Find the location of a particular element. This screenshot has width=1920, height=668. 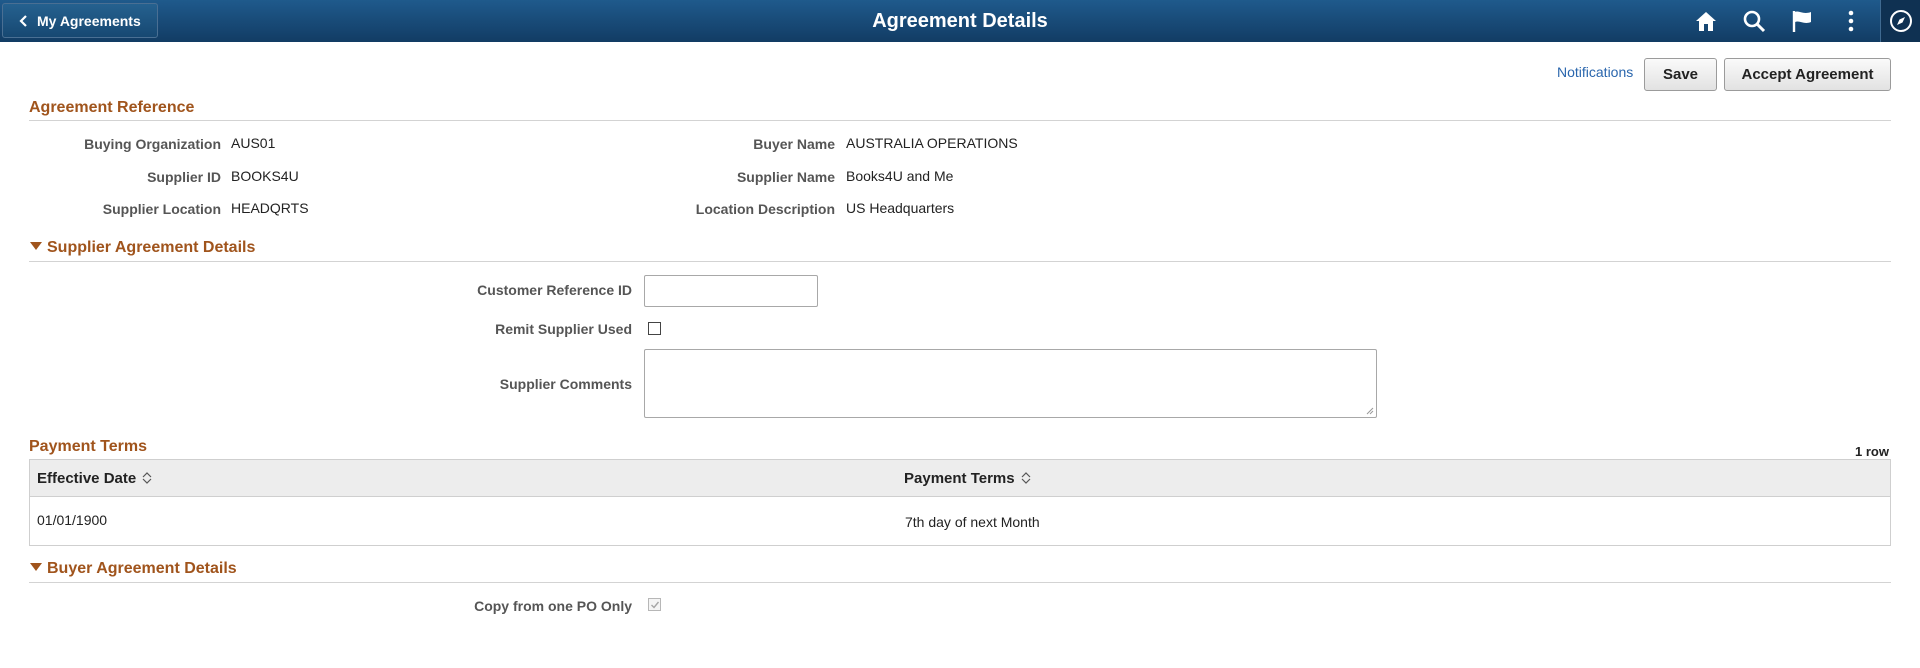

row-count: 1 row is located at coordinates (1872, 451).